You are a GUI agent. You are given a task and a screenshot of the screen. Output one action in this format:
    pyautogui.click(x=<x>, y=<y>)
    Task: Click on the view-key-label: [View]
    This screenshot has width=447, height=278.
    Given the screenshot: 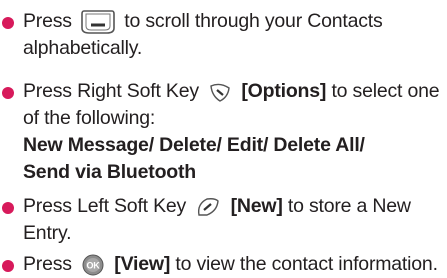 What is the action you would take?
    pyautogui.click(x=142, y=264)
    